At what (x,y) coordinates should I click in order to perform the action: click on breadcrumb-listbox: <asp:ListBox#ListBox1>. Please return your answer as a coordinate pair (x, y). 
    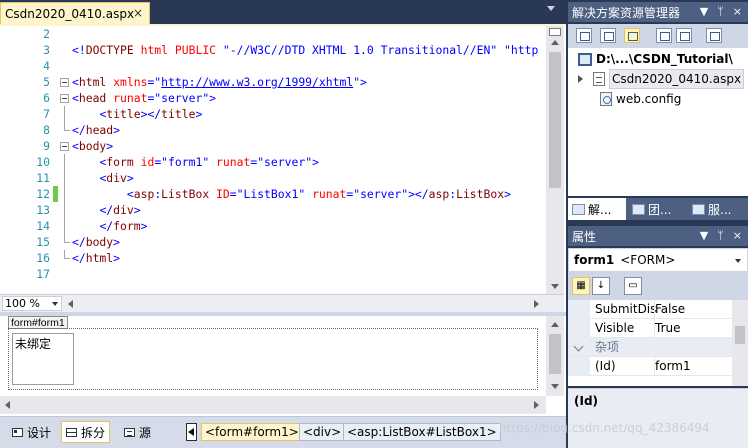
    Looking at the image, I should click on (422, 432).